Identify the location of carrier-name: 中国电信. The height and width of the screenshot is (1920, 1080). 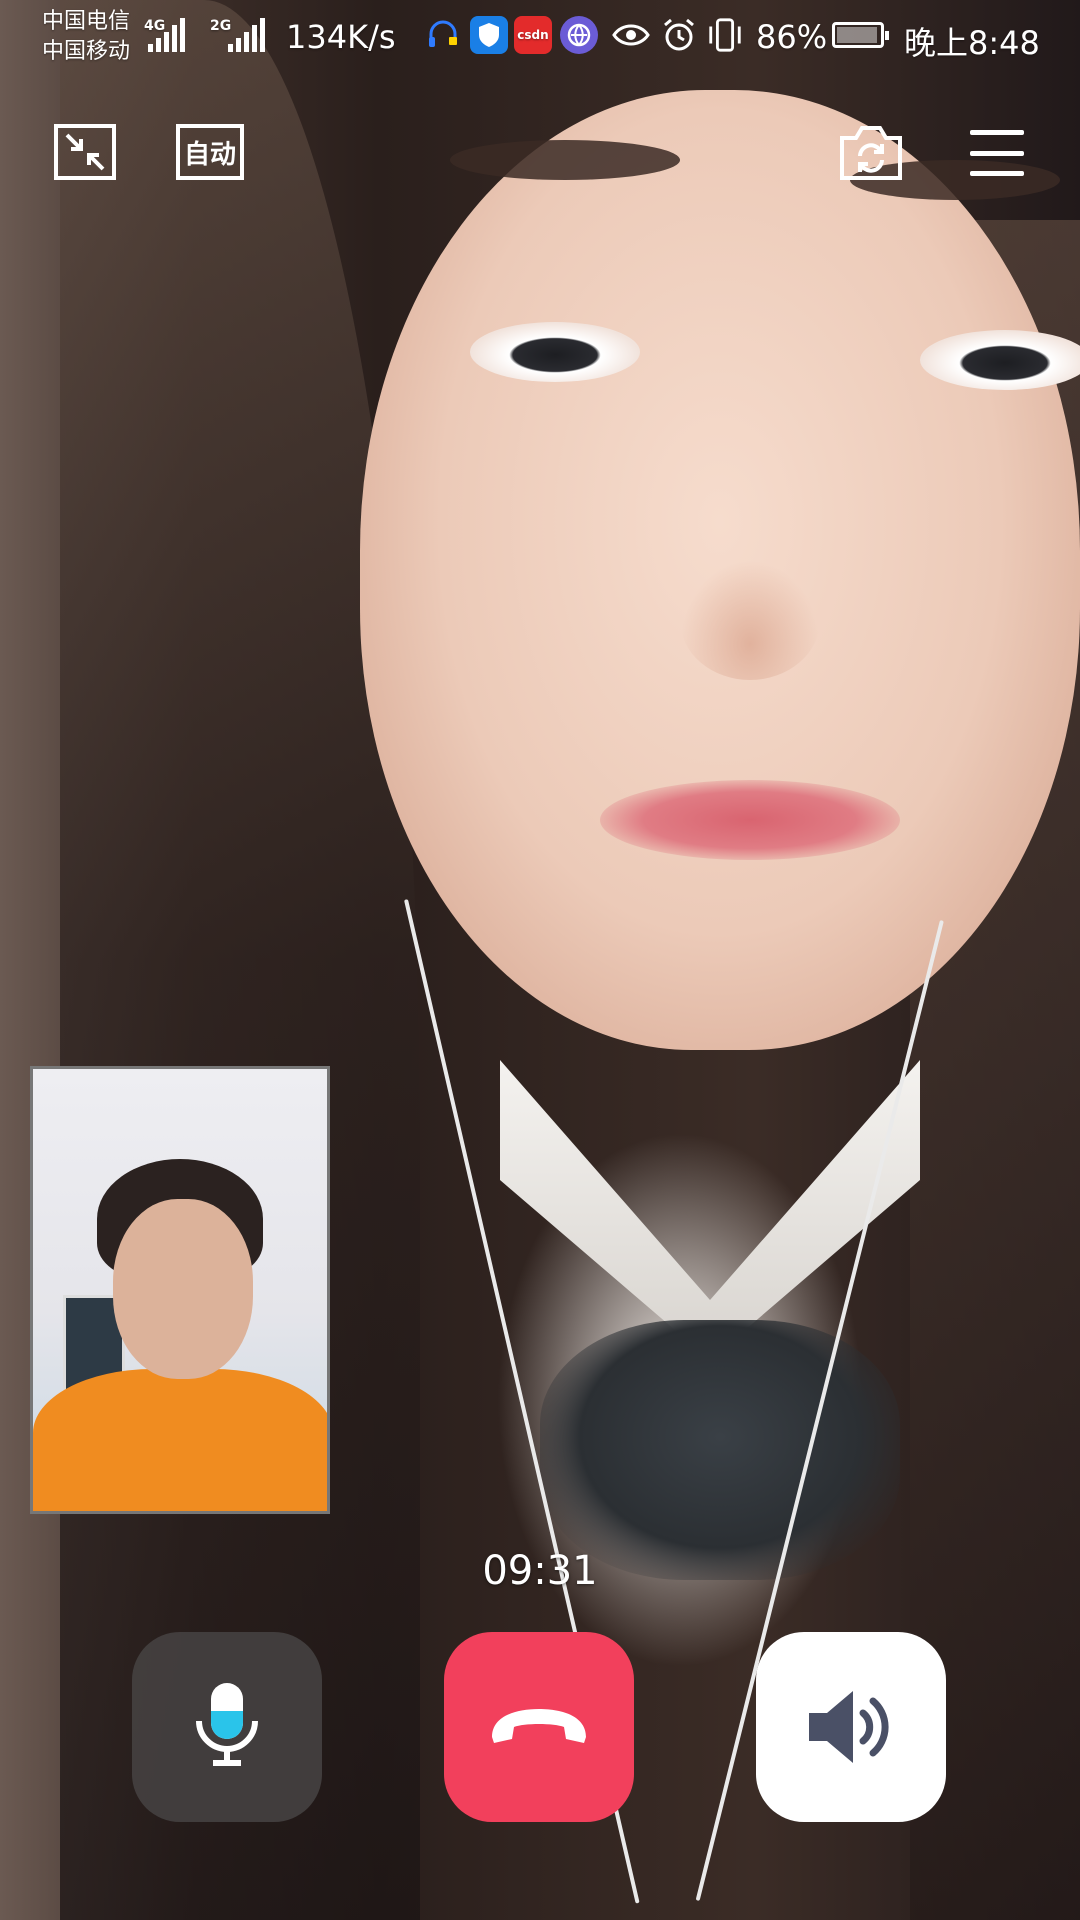
(86, 21).